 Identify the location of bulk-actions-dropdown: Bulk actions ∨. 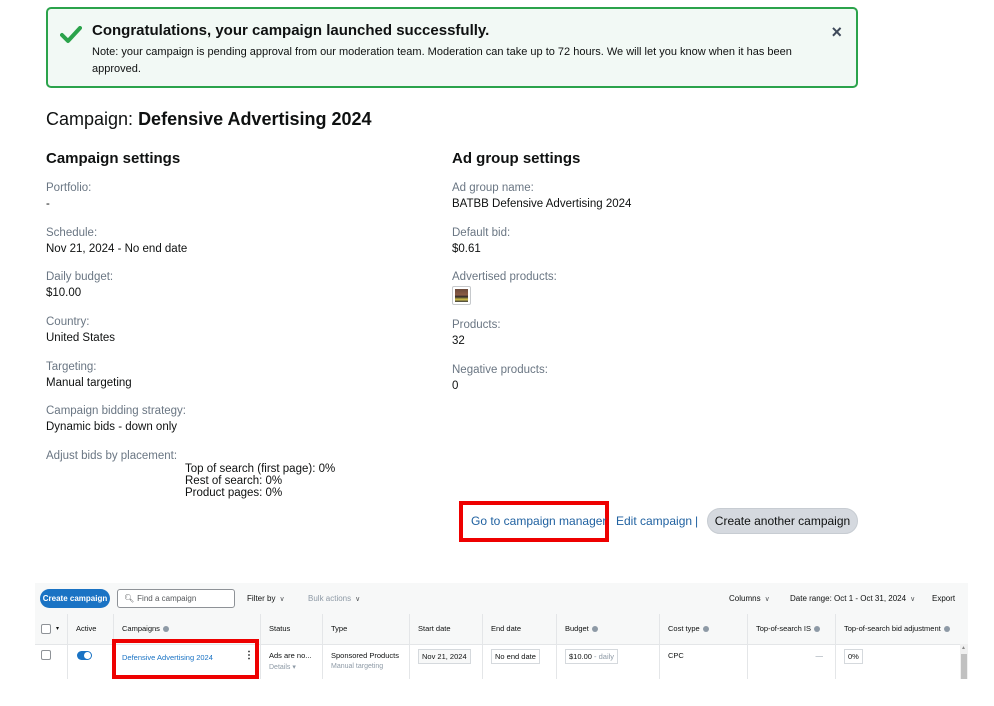
(334, 598).